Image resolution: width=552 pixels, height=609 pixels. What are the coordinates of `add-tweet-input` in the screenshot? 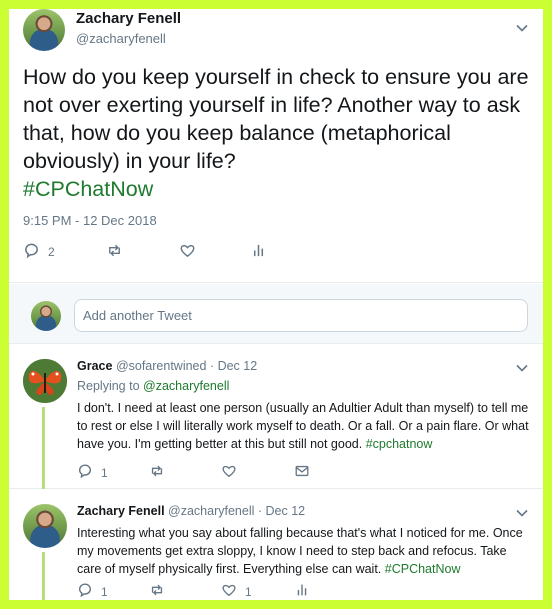 It's located at (301, 315).